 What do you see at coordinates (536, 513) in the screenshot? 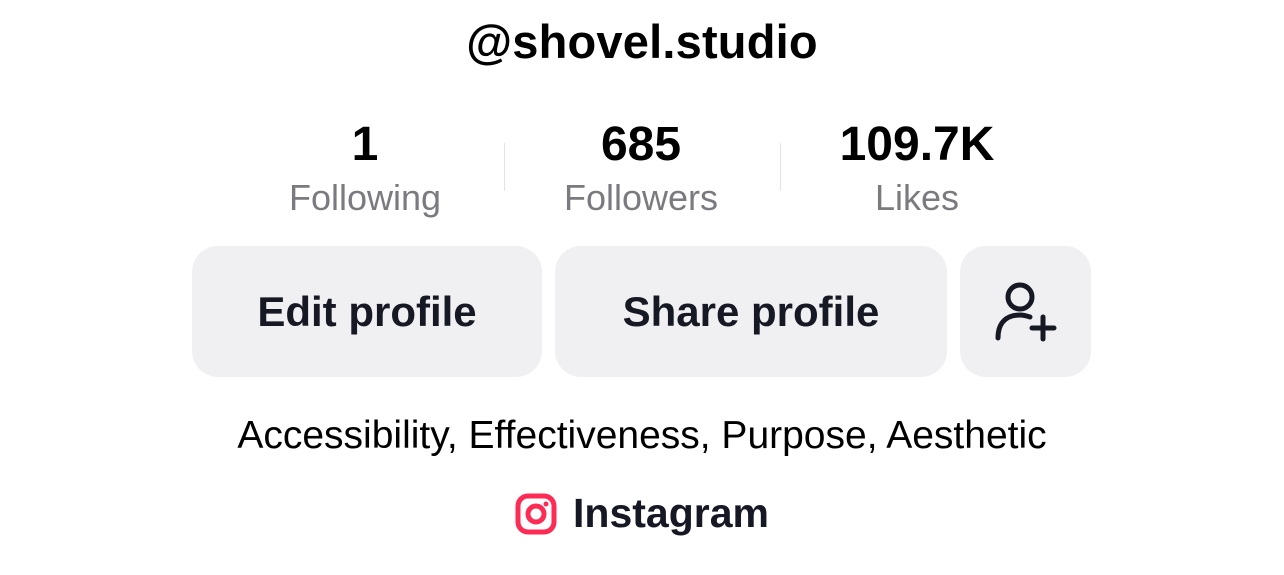
I see `instagram-icon` at bounding box center [536, 513].